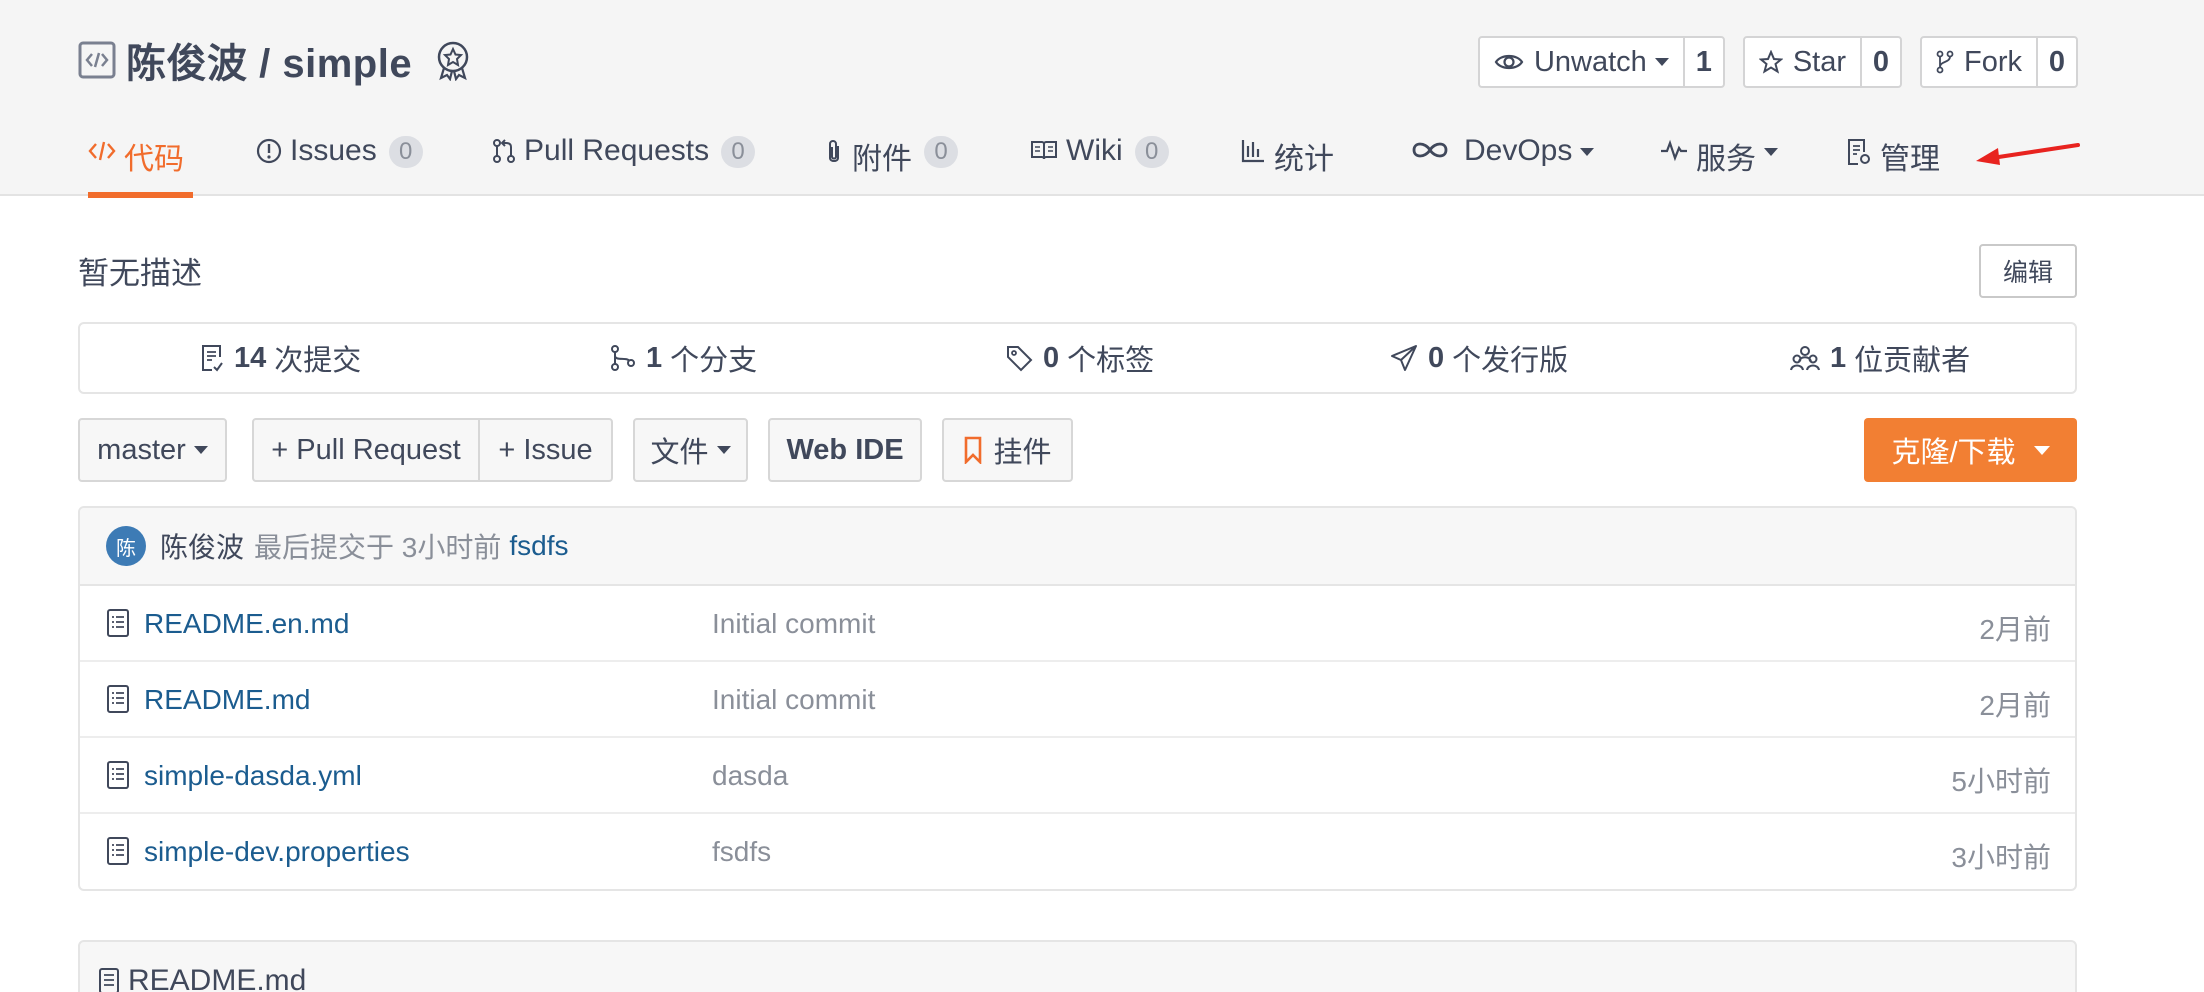 Image resolution: width=2204 pixels, height=992 pixels. I want to click on repo-title: 陈俊波 / simple, so click(276, 61).